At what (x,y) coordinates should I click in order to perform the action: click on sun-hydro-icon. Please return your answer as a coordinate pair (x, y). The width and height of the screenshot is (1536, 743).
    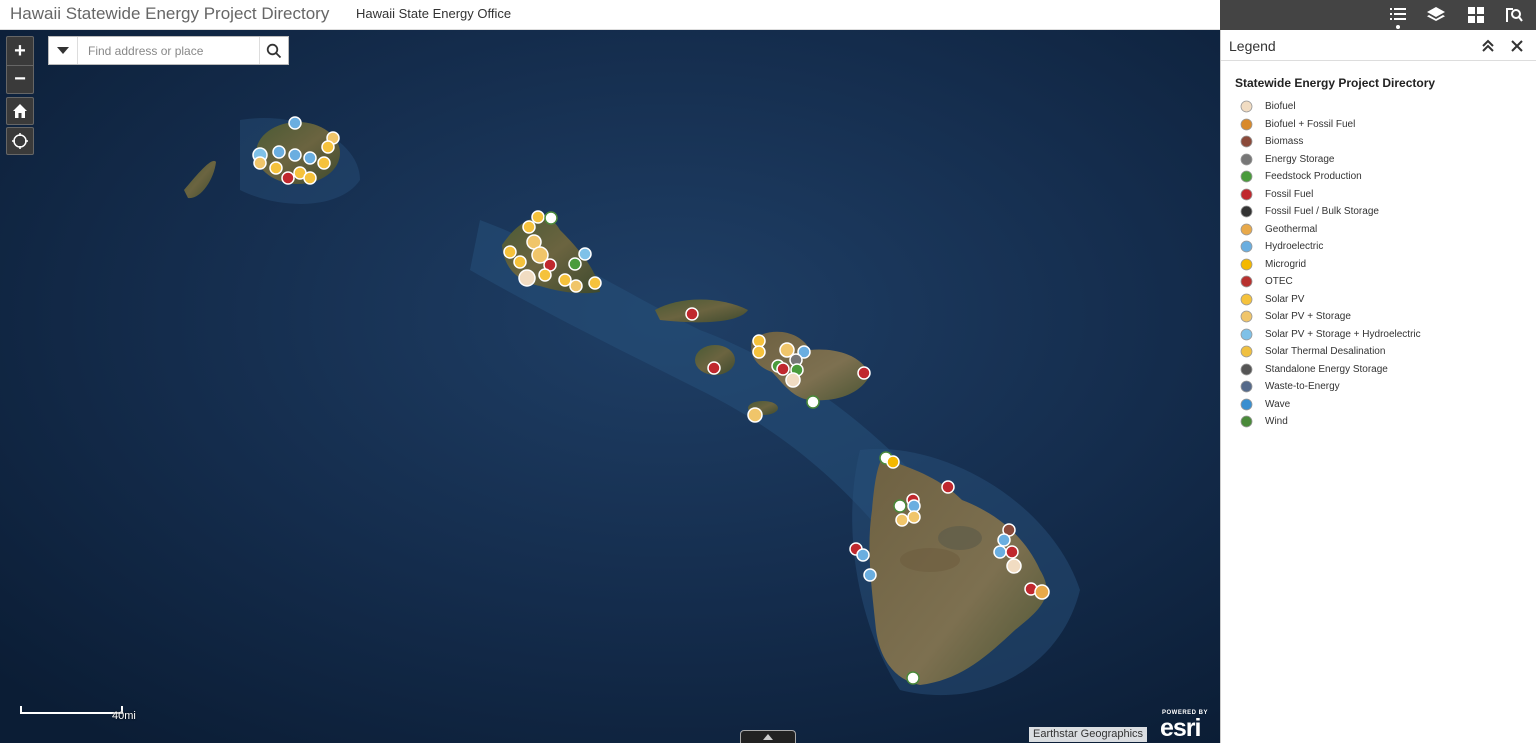
    Looking at the image, I should click on (1246, 334).